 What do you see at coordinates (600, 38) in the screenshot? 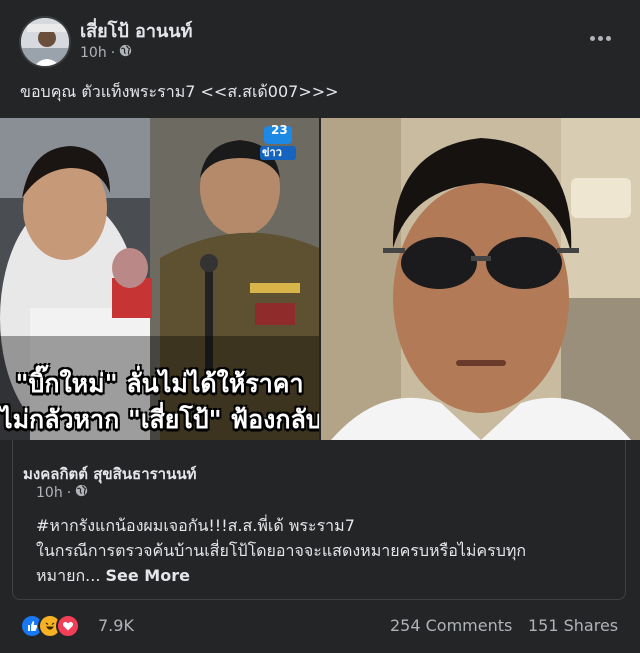
I see `more-options-button` at bounding box center [600, 38].